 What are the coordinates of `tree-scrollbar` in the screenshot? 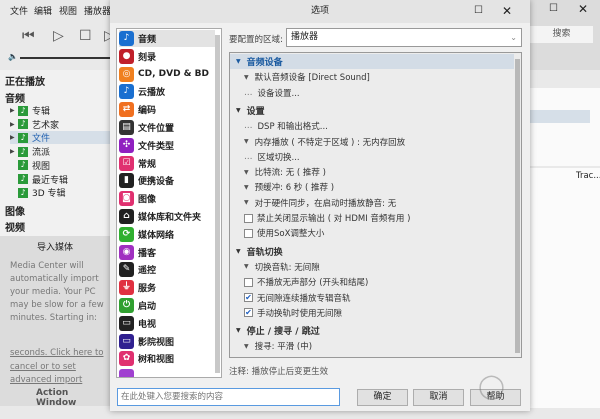 It's located at (517, 206).